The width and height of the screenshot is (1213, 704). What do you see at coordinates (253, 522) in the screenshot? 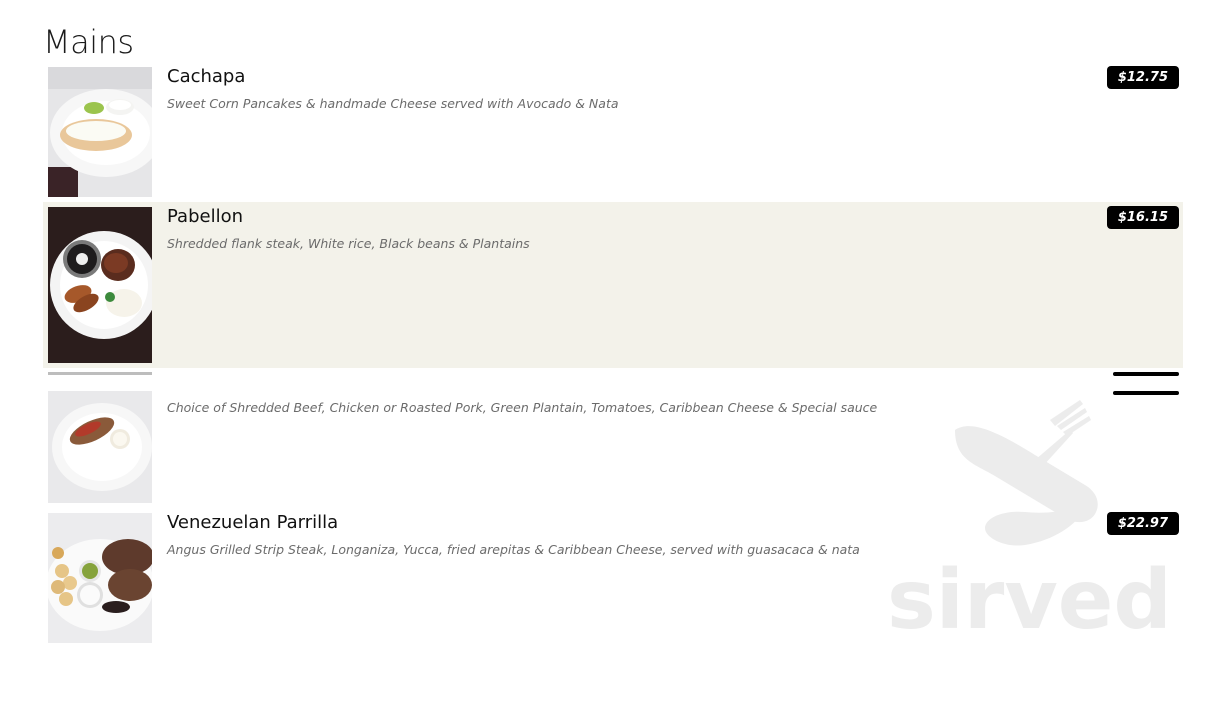
I see `item-name: Venezuelan Parrilla` at bounding box center [253, 522].